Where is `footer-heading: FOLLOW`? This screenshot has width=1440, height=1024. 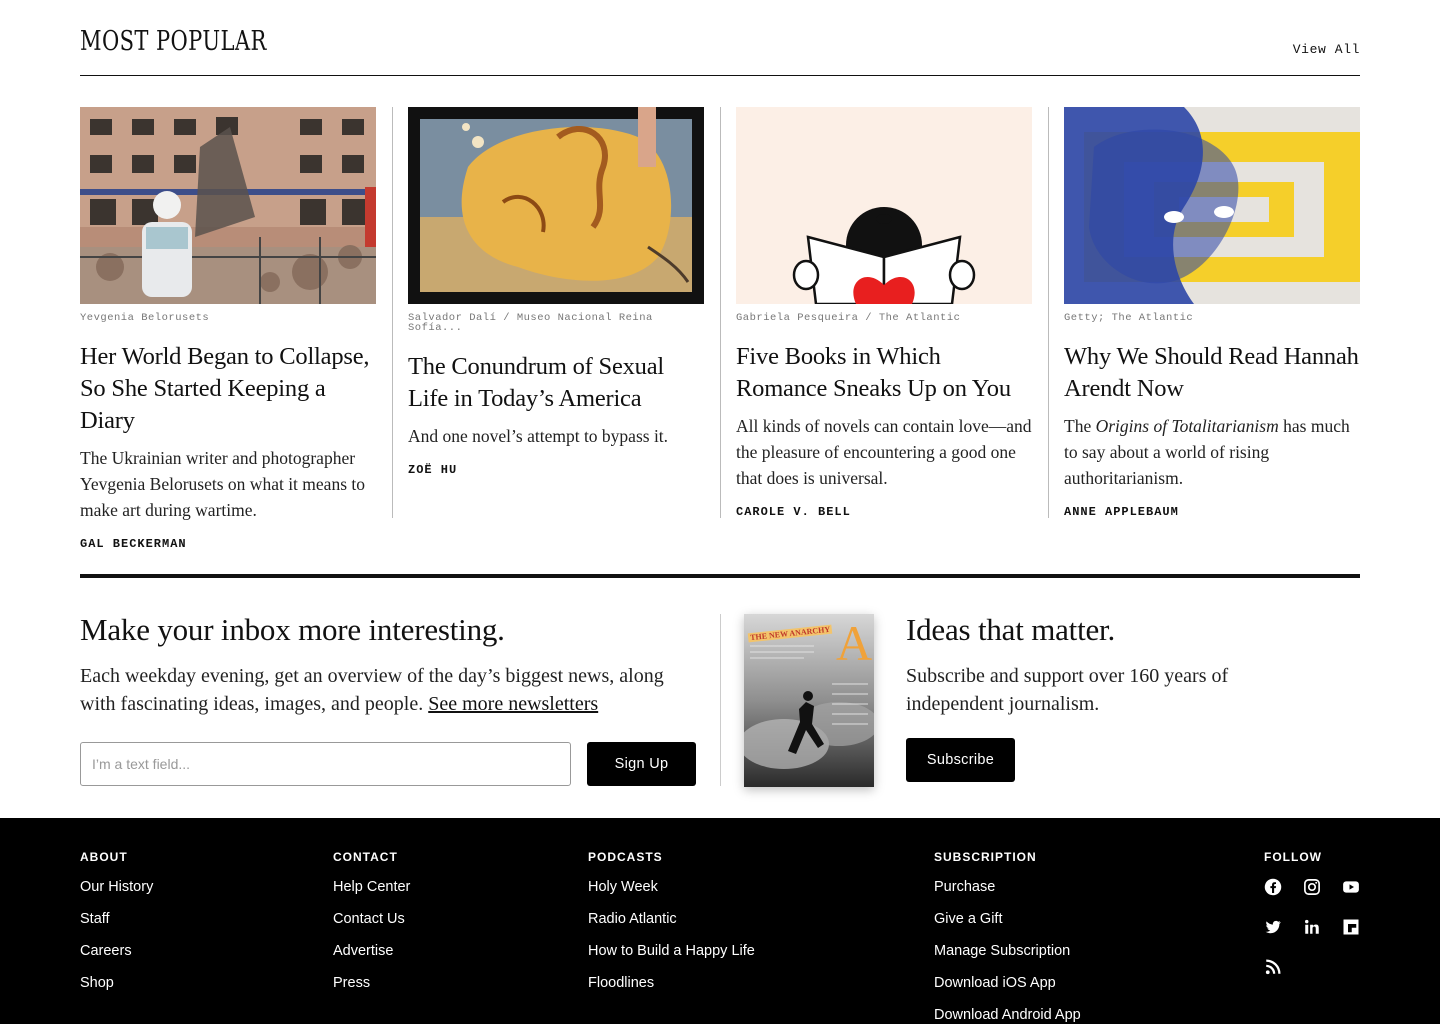
footer-heading: FOLLOW is located at coordinates (1293, 857).